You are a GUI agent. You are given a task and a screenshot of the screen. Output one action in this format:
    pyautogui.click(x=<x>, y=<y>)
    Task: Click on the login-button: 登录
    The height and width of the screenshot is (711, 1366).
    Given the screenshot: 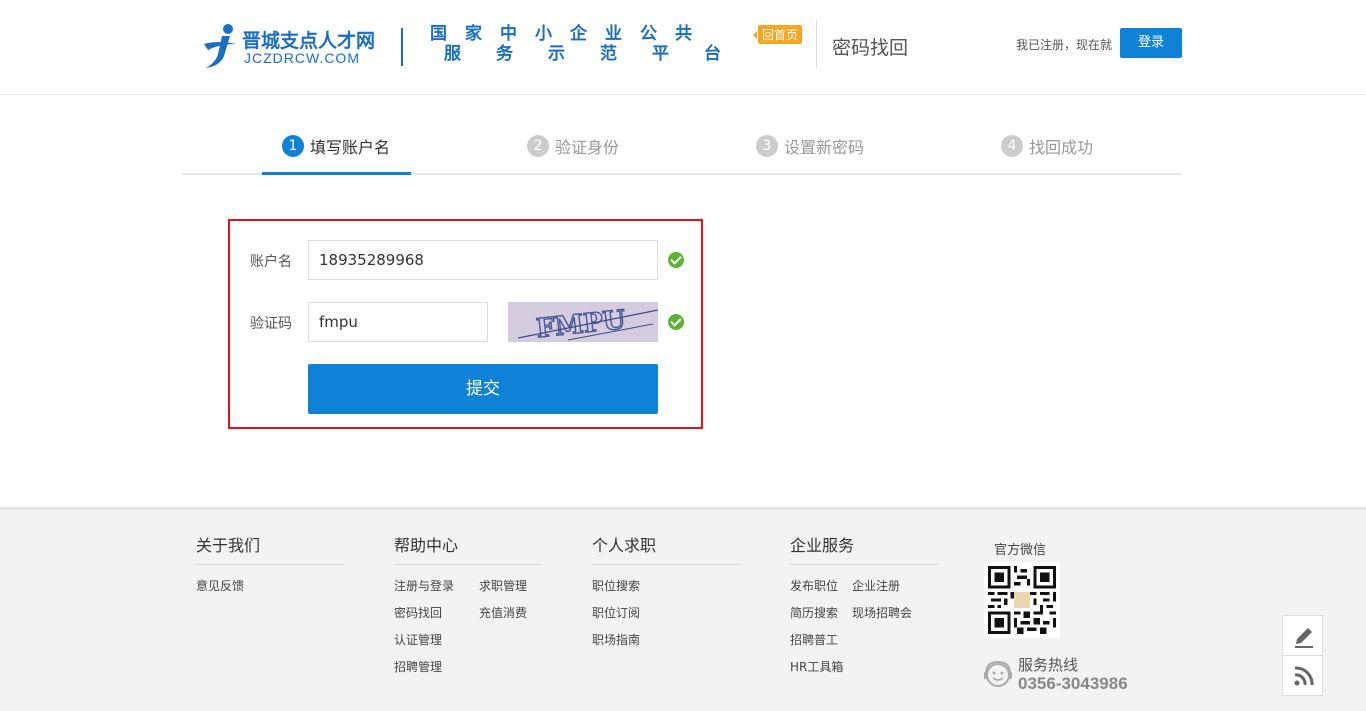 What is the action you would take?
    pyautogui.click(x=1151, y=43)
    